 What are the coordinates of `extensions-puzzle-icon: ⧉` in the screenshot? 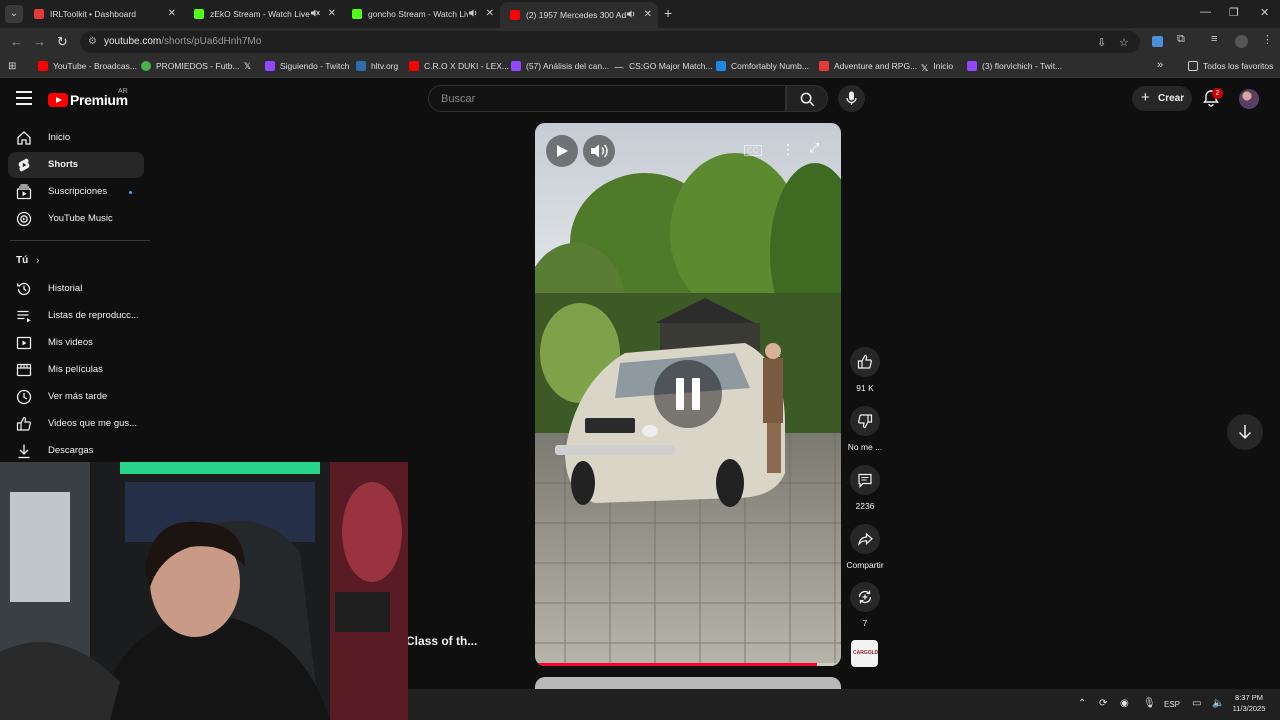 It's located at (1181, 39).